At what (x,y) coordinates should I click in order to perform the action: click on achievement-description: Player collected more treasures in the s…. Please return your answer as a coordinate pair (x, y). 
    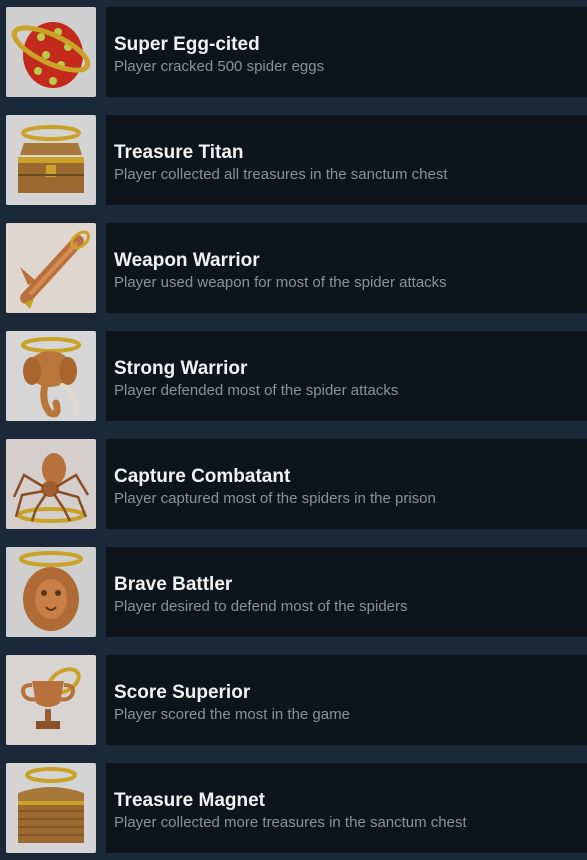
    Looking at the image, I should click on (290, 822).